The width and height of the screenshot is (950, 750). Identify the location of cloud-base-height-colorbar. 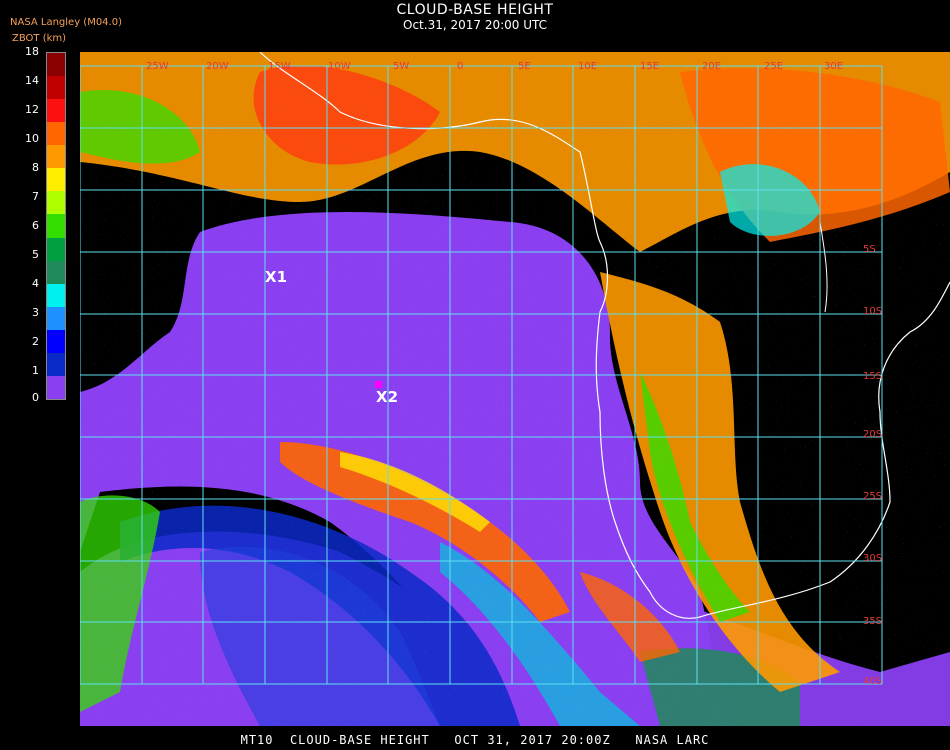
(56, 226).